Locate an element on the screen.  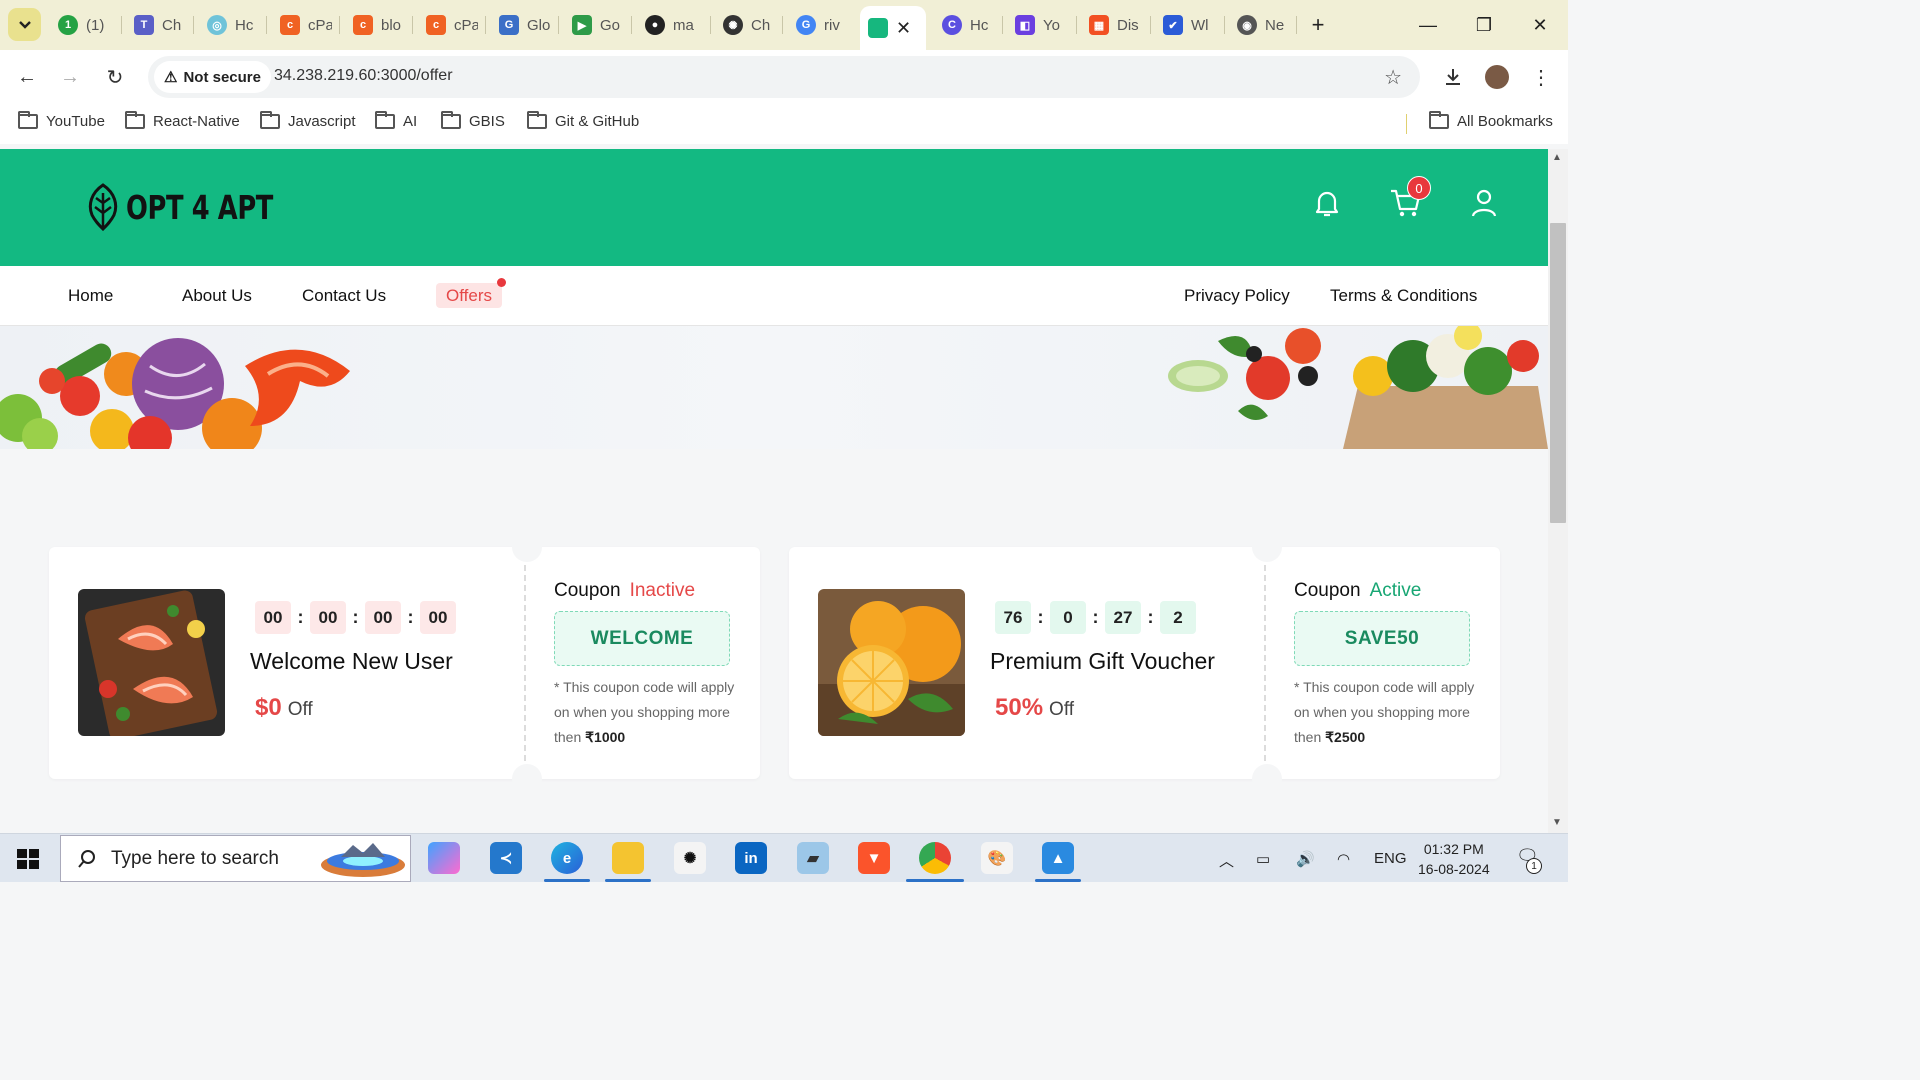
chrome-icon is located at coordinates (935, 858).